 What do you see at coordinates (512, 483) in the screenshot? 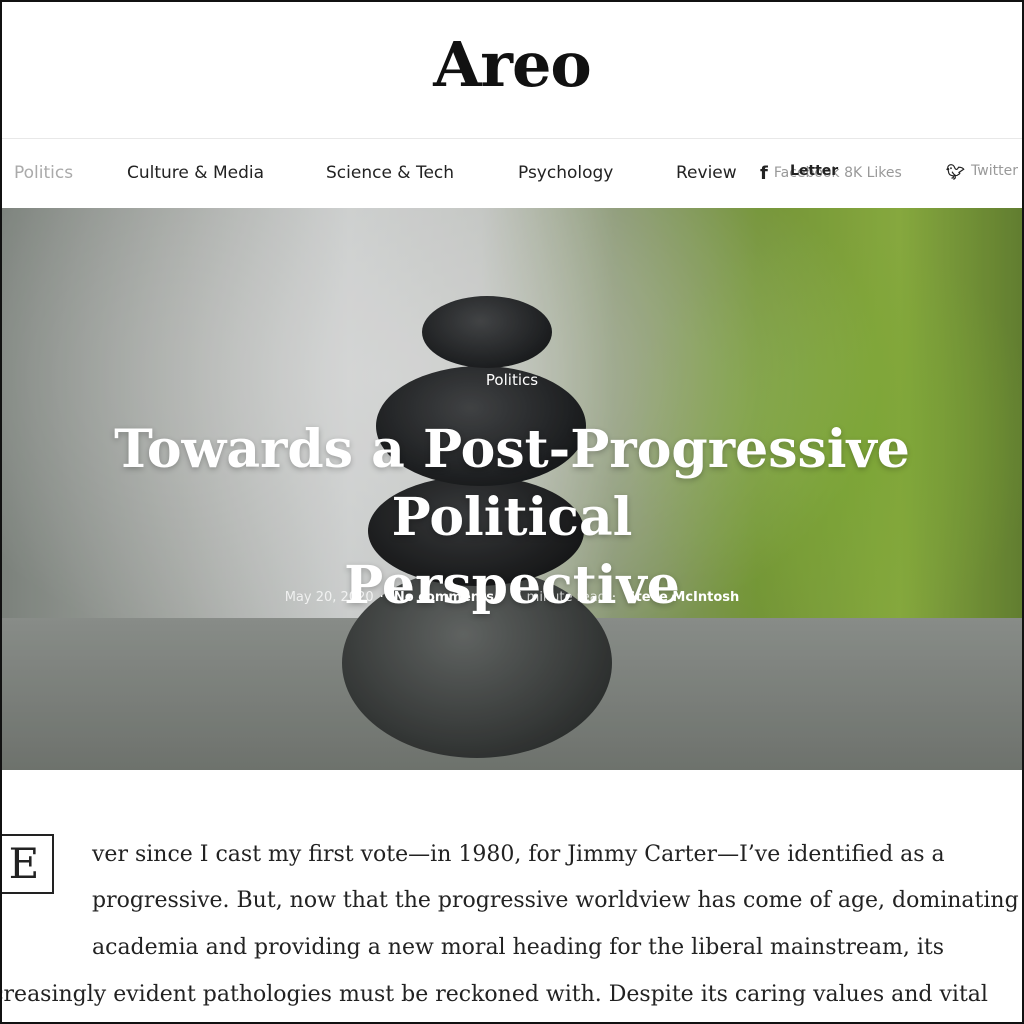
I see `article-title-line-1: Towards a Post-Progressive Political` at bounding box center [512, 483].